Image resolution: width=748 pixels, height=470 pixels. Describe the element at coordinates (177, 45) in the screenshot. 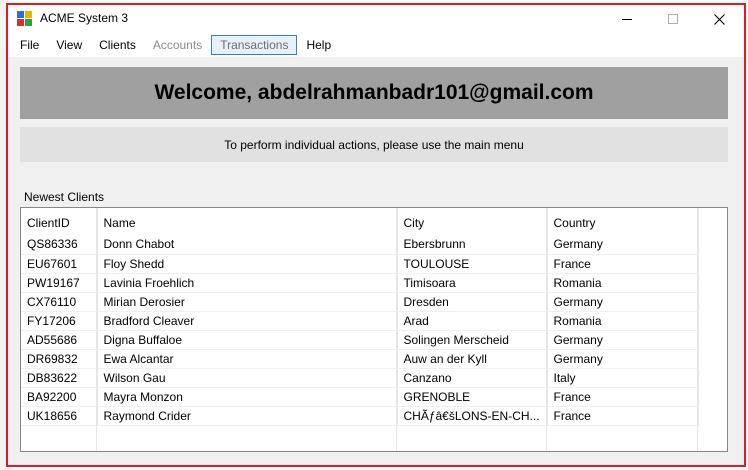

I see `menu-item-accounts: Accounts` at that location.